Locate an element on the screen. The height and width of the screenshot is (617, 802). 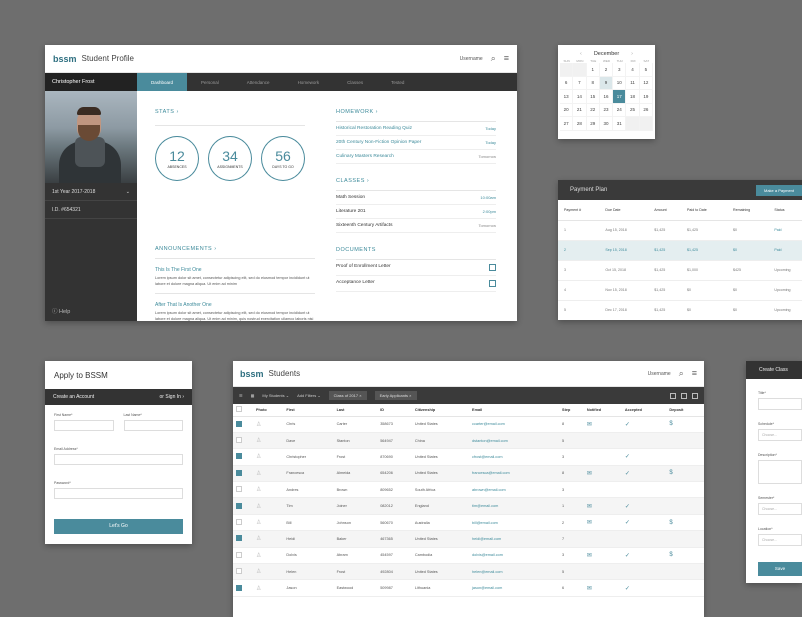
tab-personal: Personal is located at coordinates (210, 82).